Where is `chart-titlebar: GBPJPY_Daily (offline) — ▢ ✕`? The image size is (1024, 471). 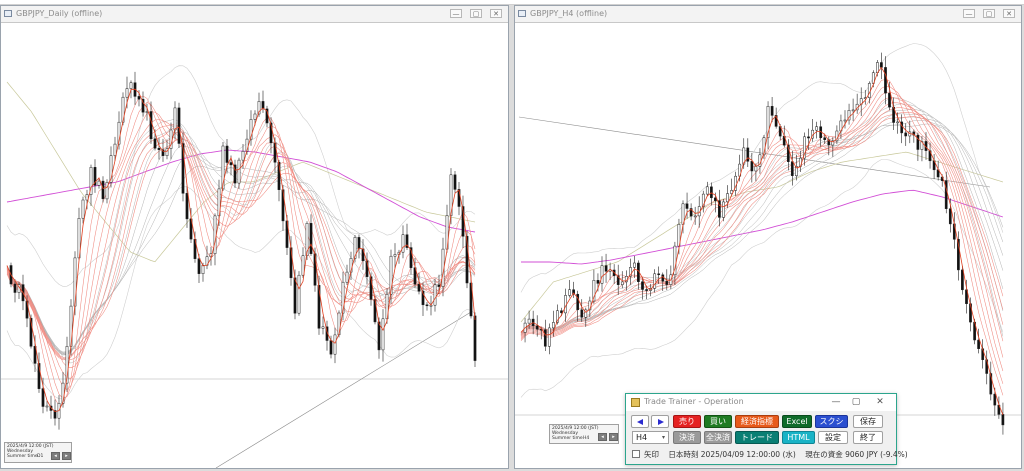
chart-titlebar: GBPJPY_Daily (offline) — ▢ ✕ is located at coordinates (254, 14).